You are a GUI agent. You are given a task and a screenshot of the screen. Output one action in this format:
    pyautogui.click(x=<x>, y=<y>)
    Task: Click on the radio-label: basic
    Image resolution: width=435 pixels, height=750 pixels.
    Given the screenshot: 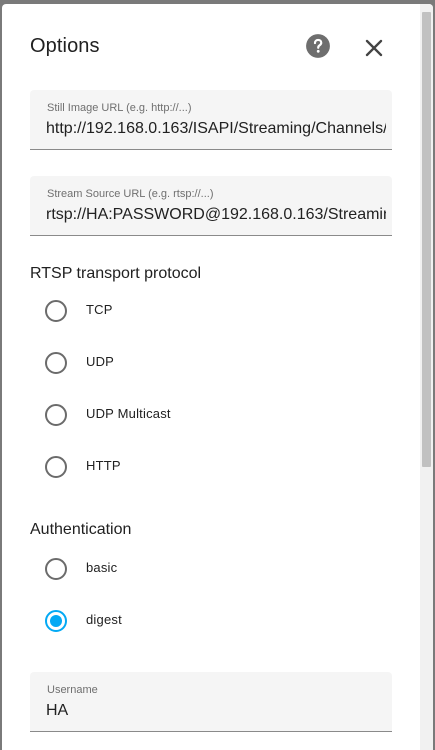 What is the action you would take?
    pyautogui.click(x=102, y=567)
    